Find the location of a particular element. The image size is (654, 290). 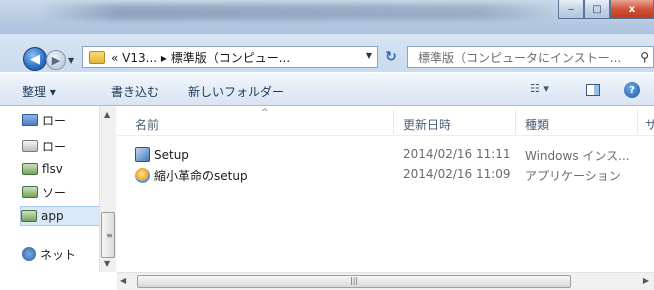

window-title-blurred is located at coordinates (300, 12).